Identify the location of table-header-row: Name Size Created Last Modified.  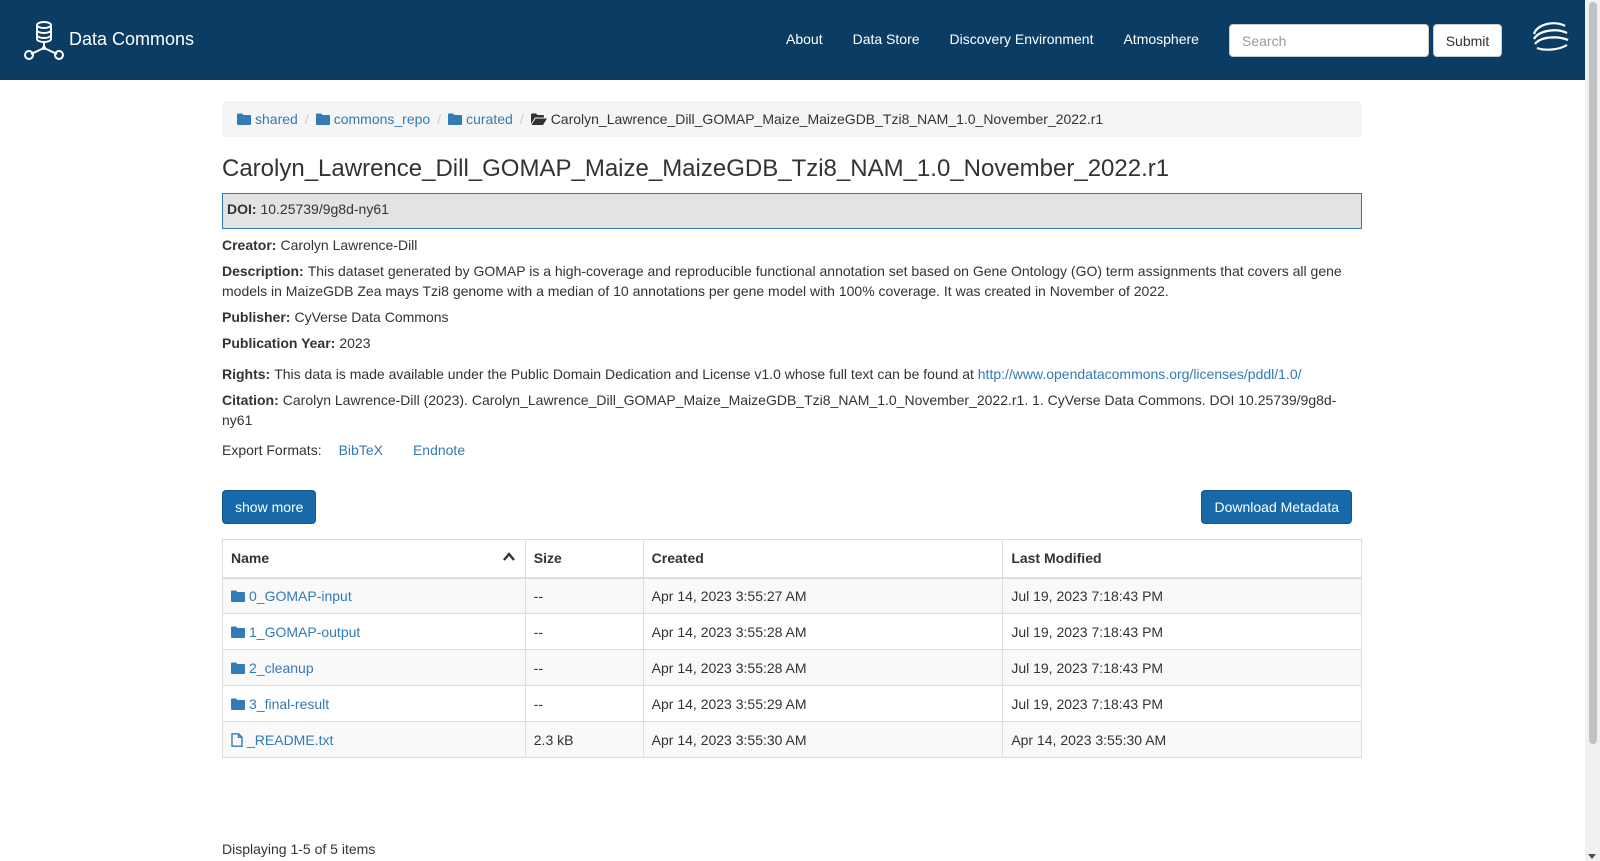
(792, 559).